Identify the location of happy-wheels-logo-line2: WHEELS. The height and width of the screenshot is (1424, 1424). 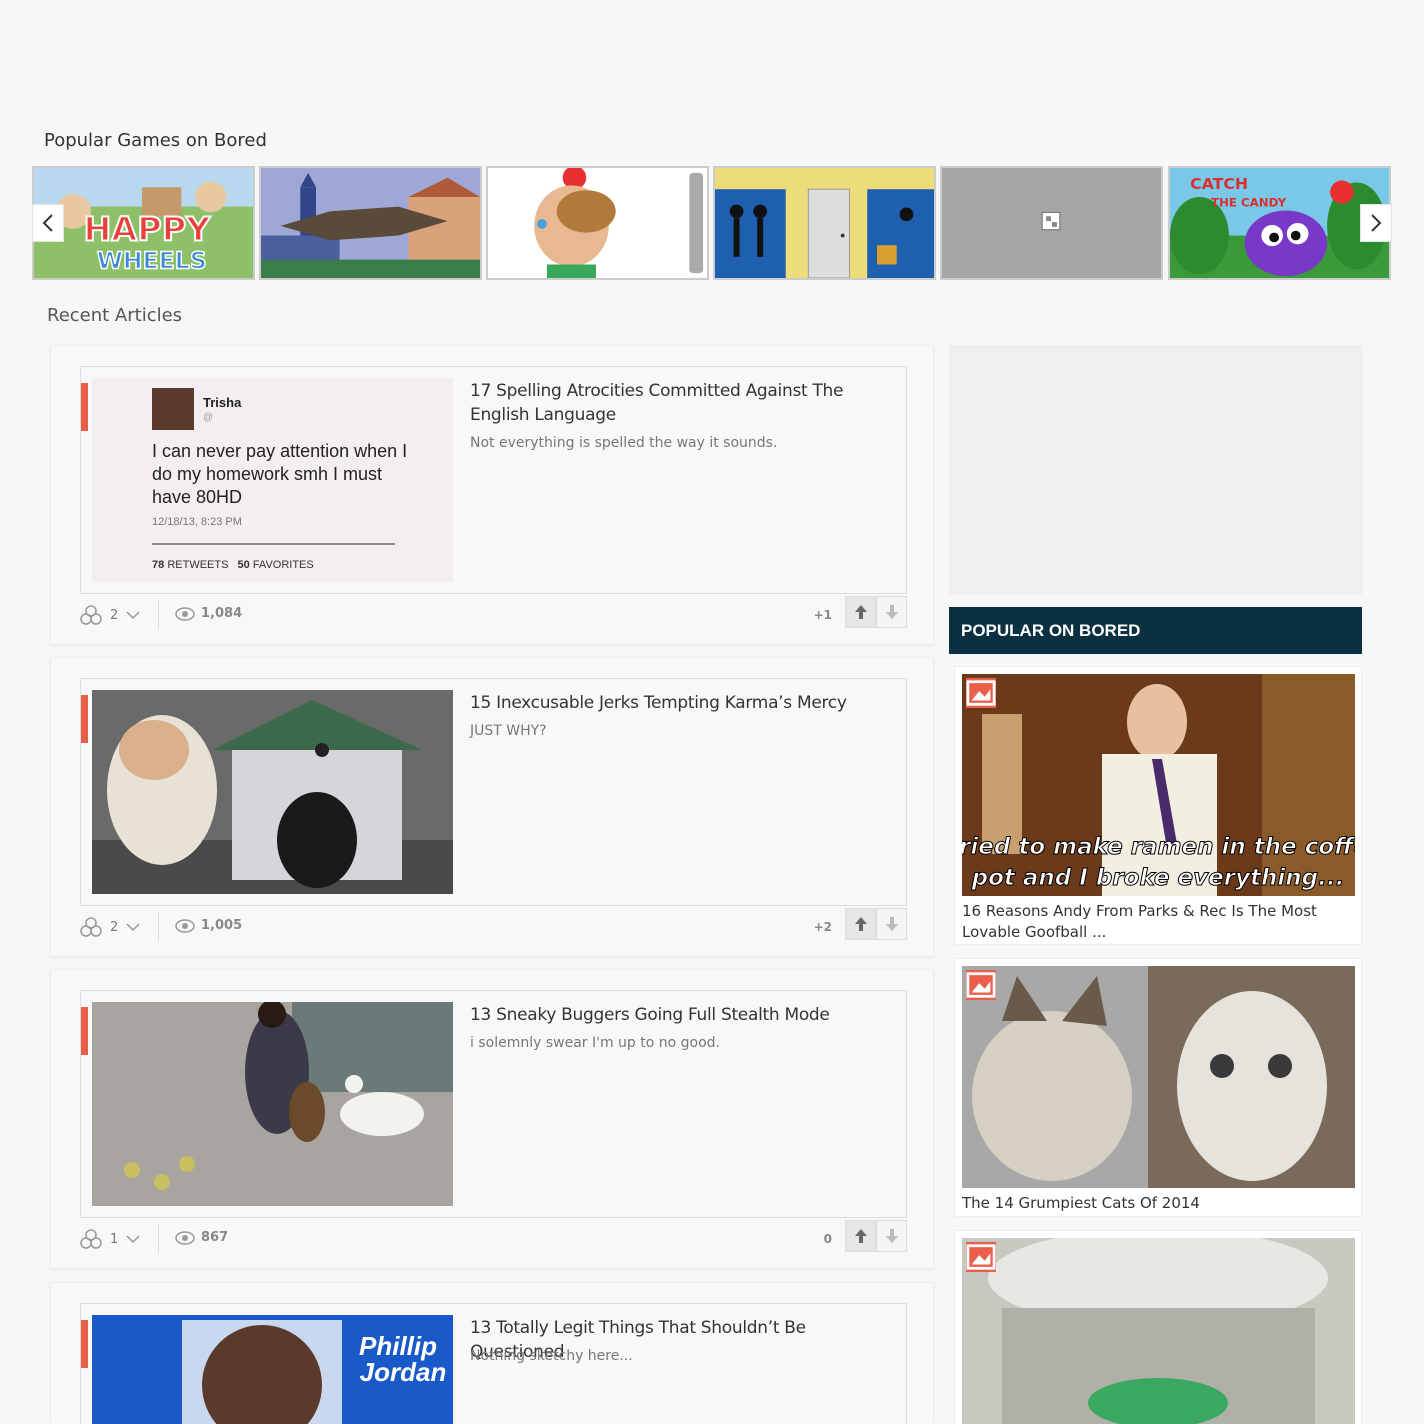
(152, 261).